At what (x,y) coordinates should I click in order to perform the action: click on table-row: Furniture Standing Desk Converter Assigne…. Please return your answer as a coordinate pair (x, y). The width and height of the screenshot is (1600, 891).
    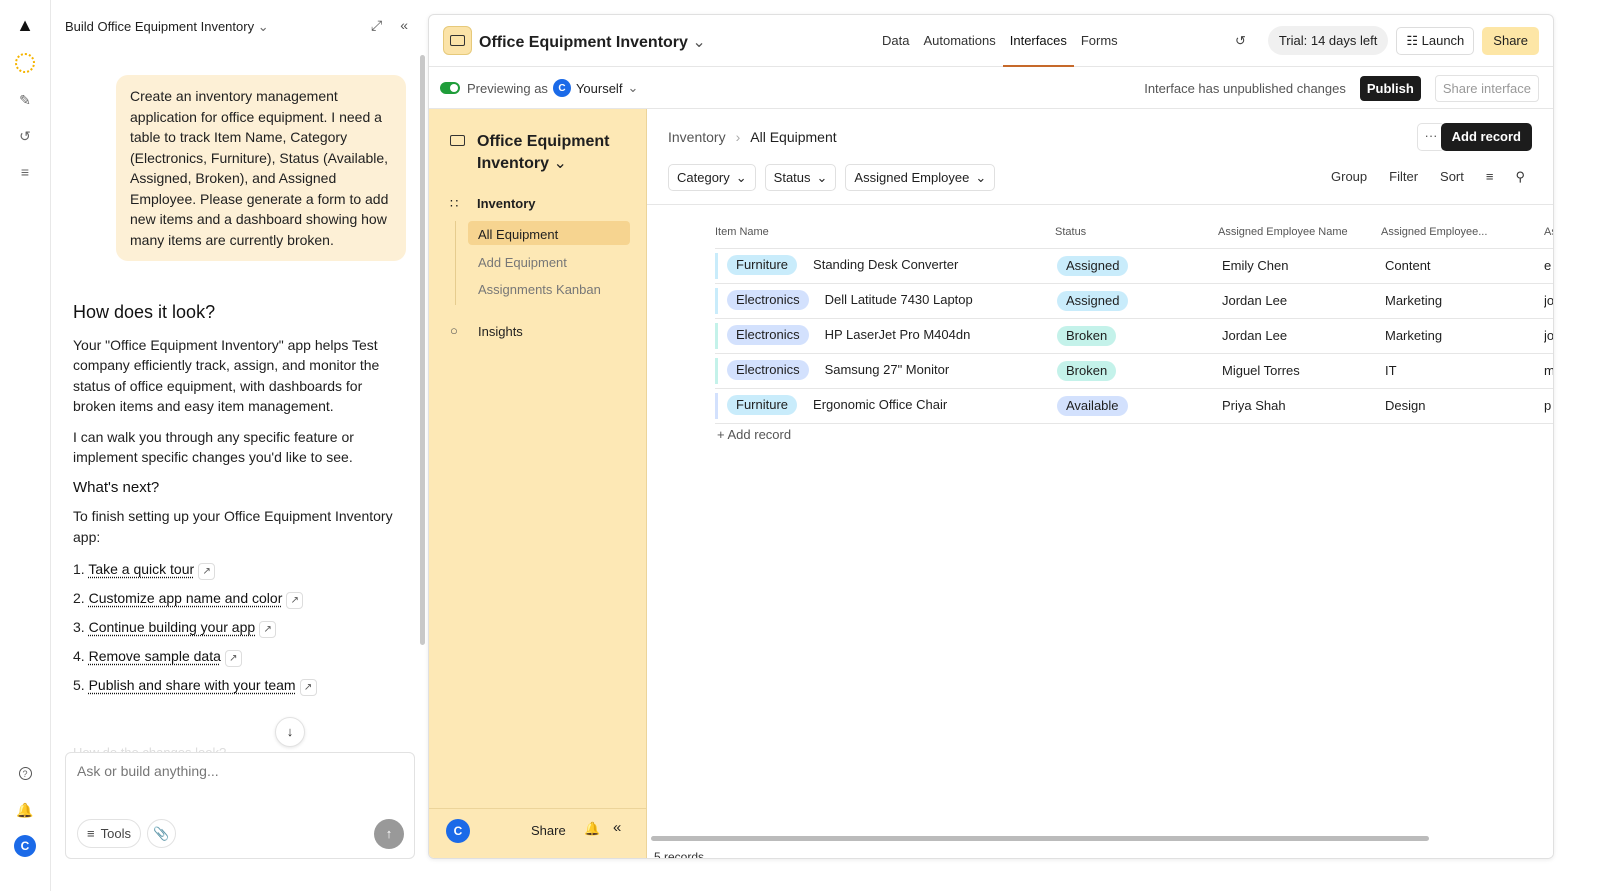
    Looking at the image, I should click on (1134, 266).